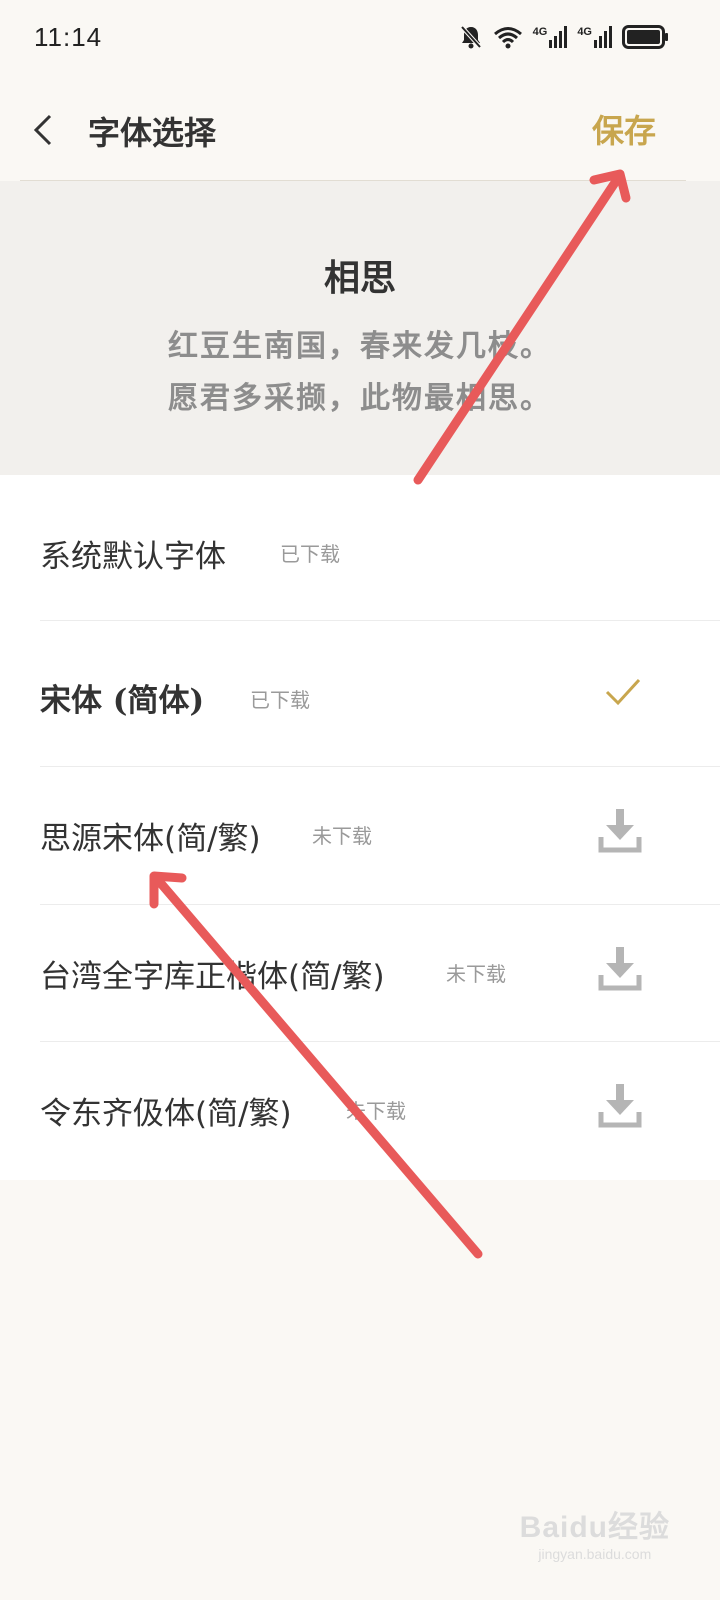  Describe the element at coordinates (133, 557) in the screenshot. I see `font-name: 系统默认字体` at that location.